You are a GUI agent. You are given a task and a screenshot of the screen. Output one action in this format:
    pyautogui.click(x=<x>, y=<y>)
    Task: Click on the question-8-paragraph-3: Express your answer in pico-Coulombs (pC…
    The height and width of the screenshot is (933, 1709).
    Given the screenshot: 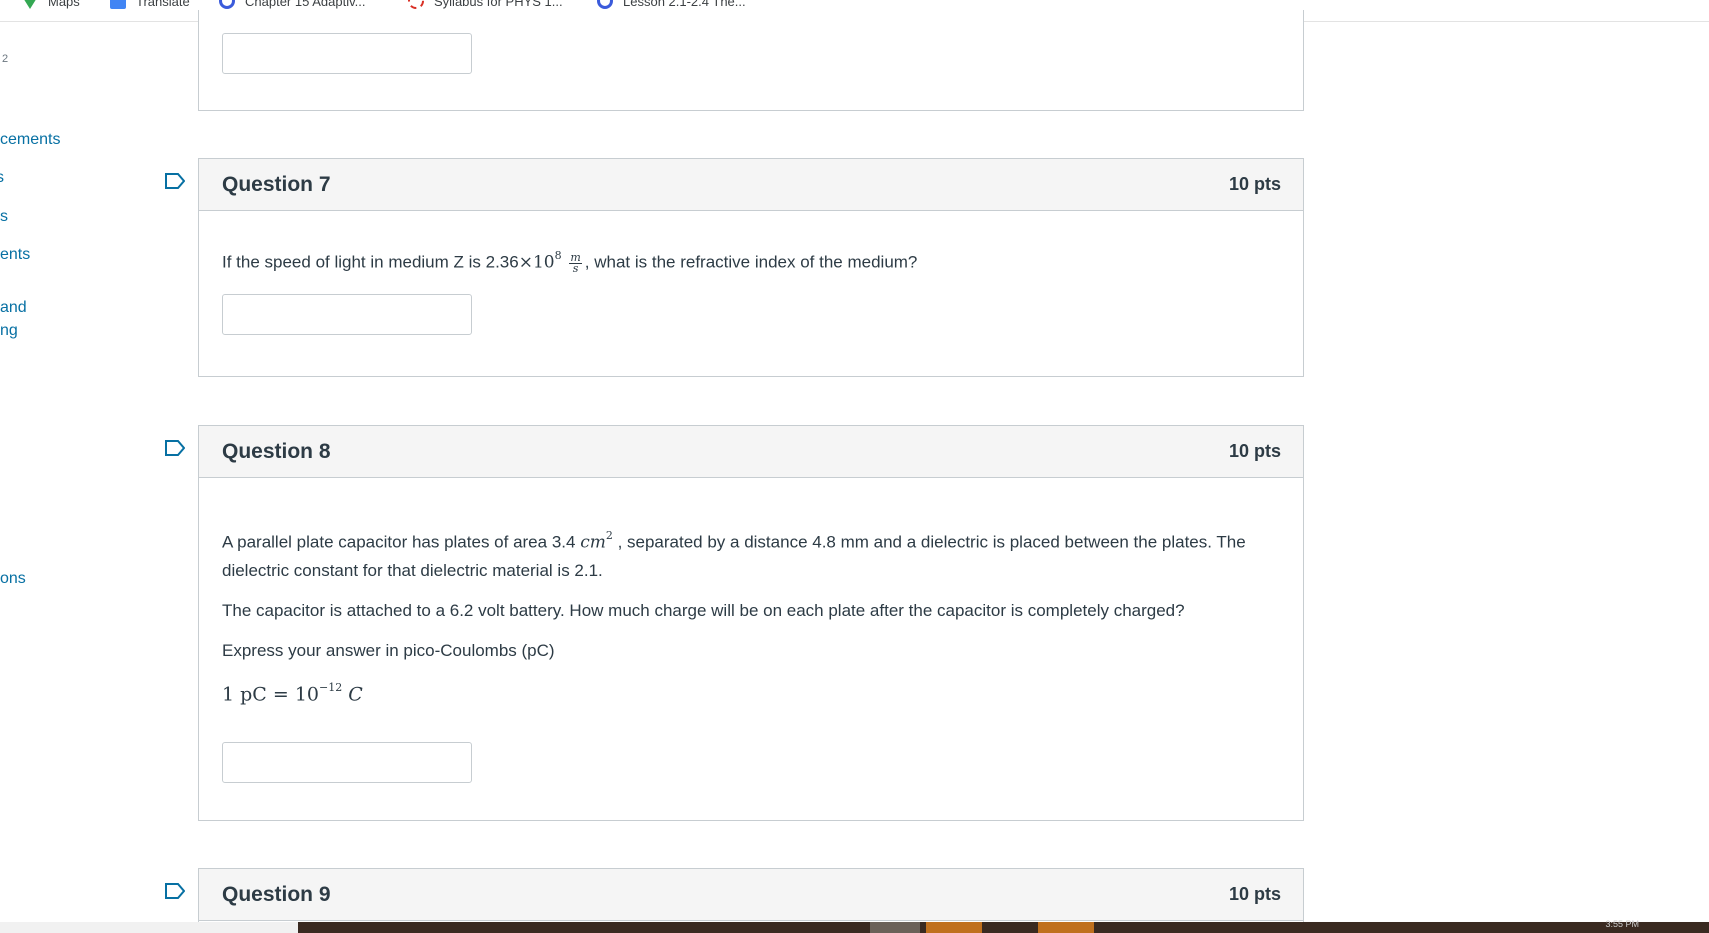 What is the action you would take?
    pyautogui.click(x=388, y=650)
    